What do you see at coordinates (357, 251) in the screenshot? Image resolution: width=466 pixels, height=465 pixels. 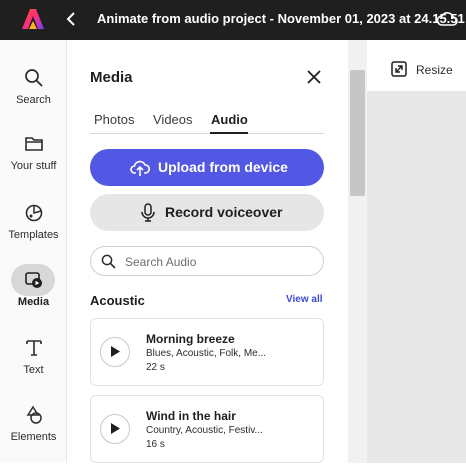 I see `panel-scrollbar` at bounding box center [357, 251].